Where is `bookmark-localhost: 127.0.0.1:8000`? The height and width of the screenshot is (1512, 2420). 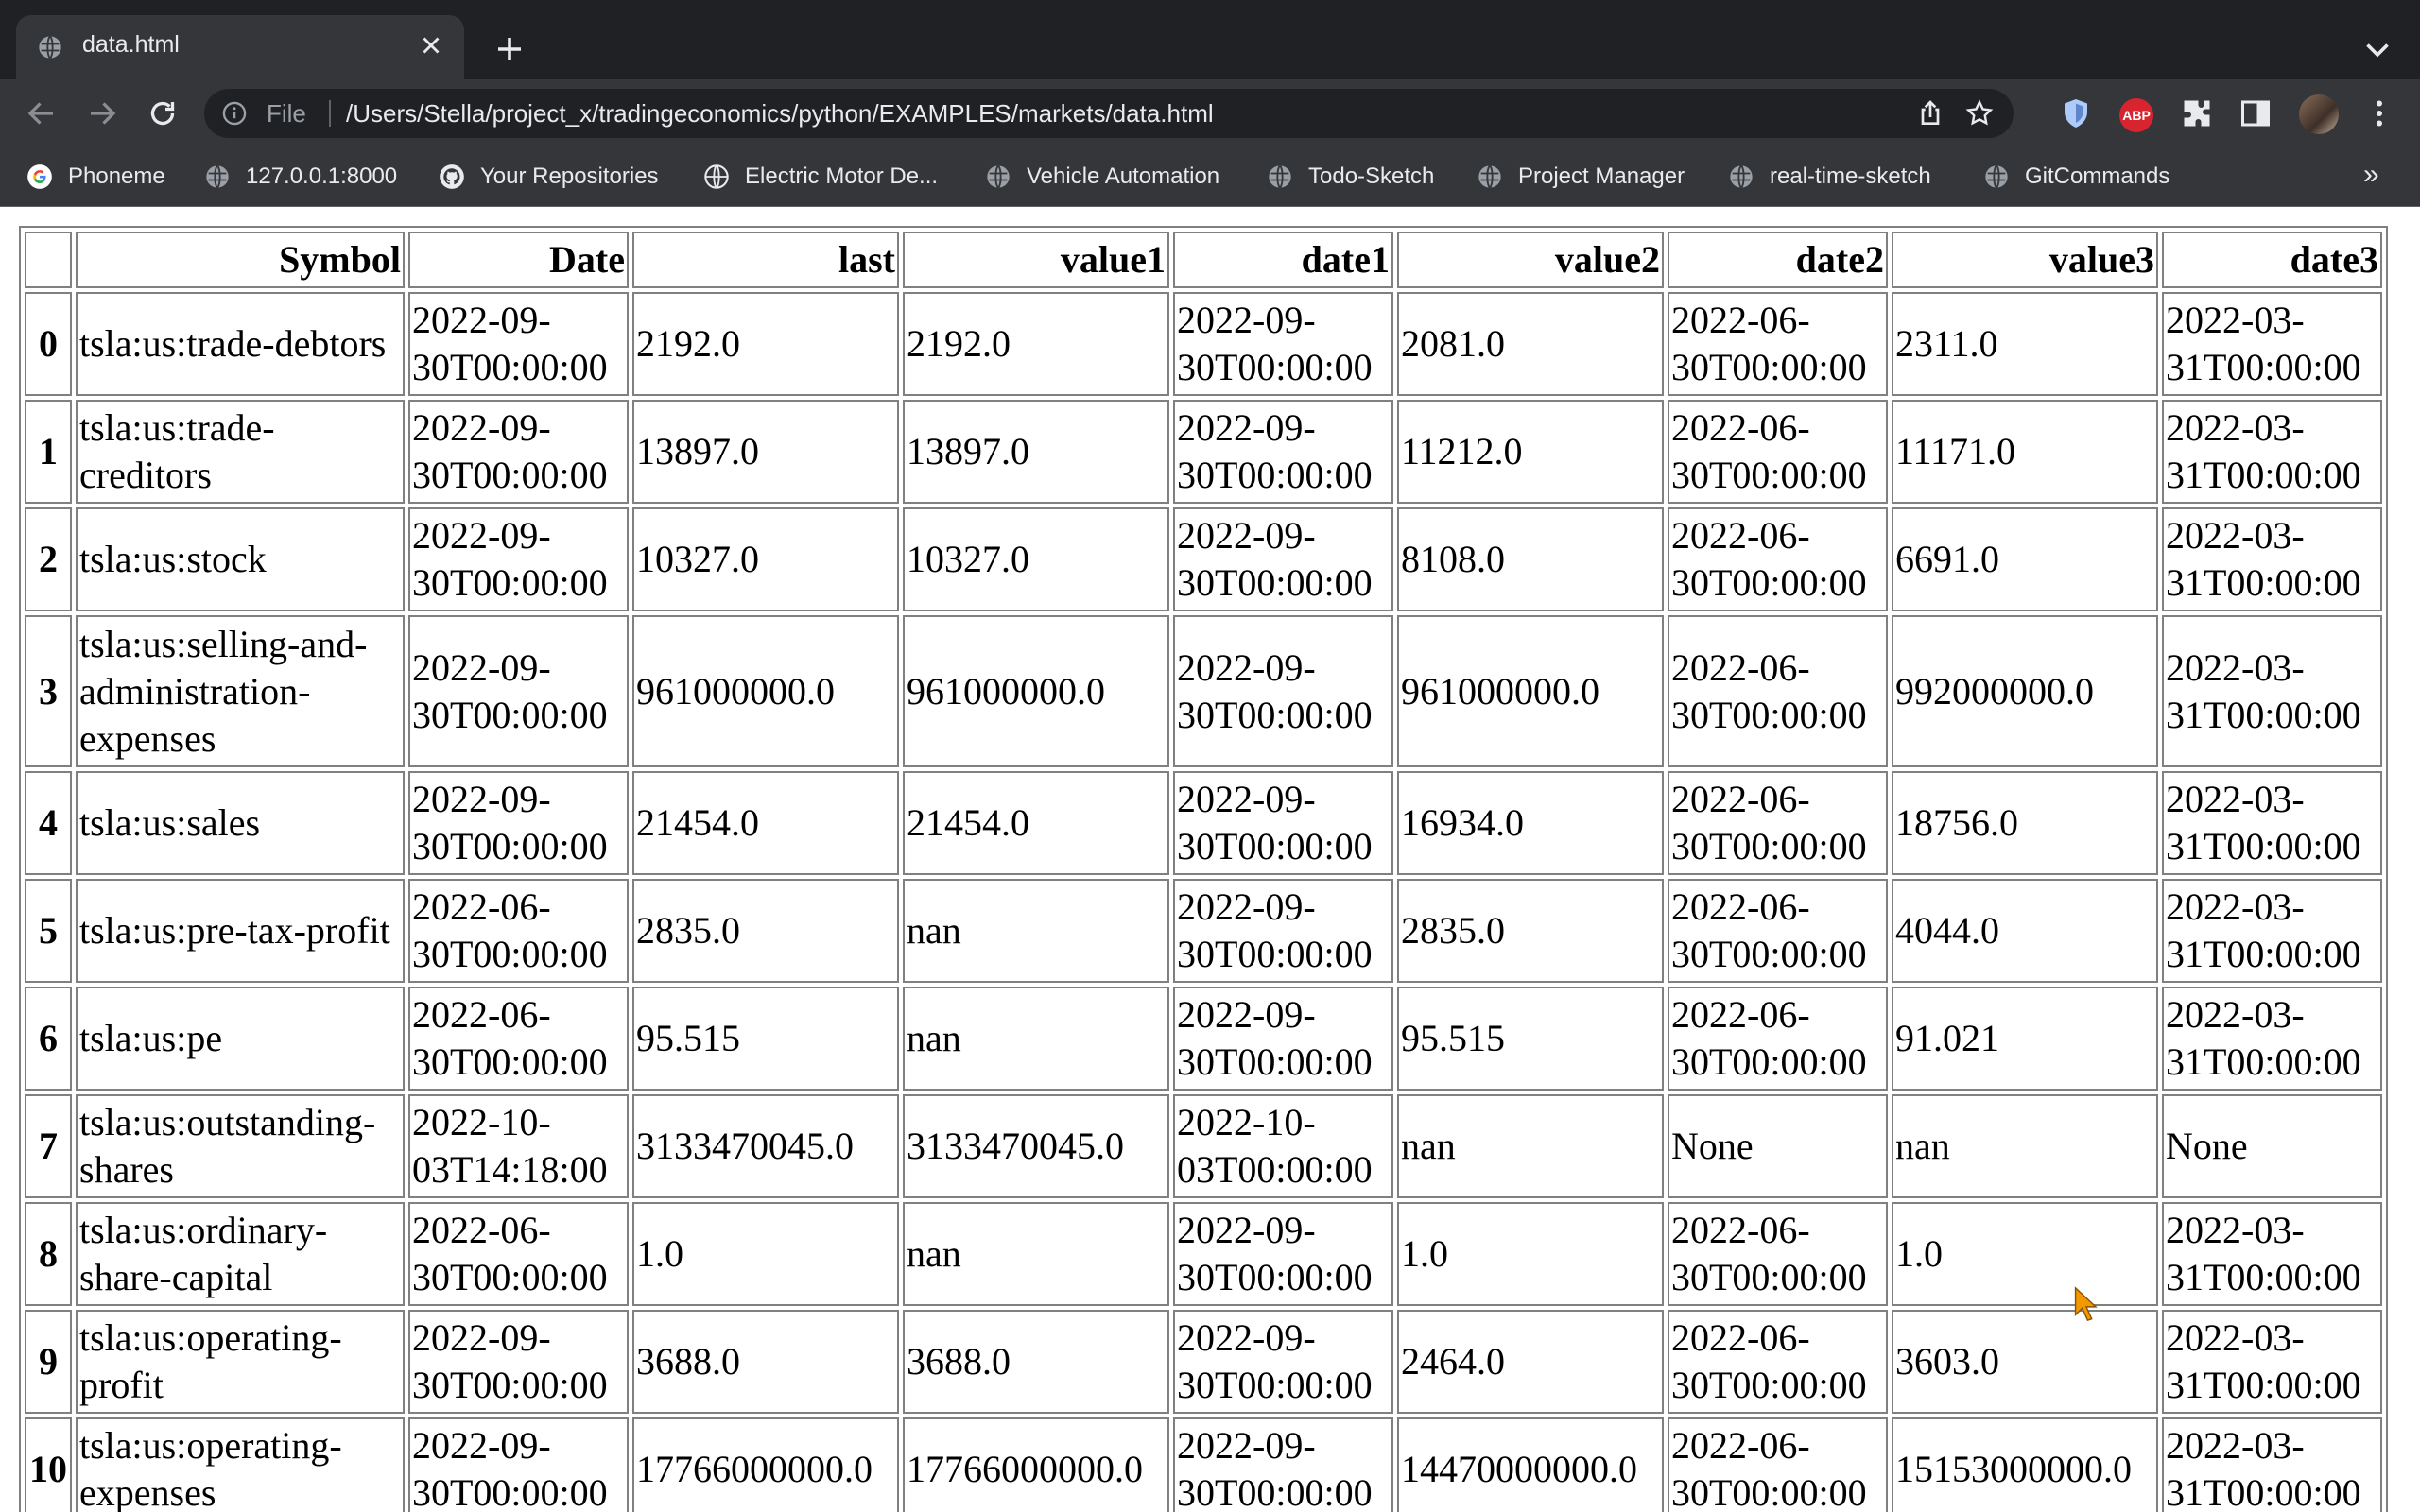 bookmark-localhost: 127.0.0.1:8000 is located at coordinates (300, 177).